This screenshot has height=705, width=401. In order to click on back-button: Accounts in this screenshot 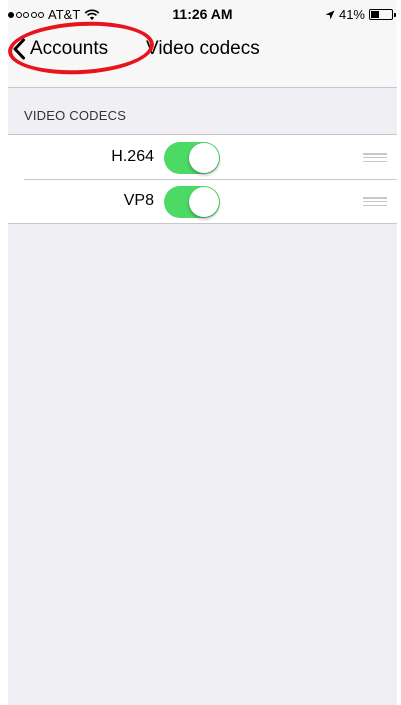, I will do `click(60, 49)`.